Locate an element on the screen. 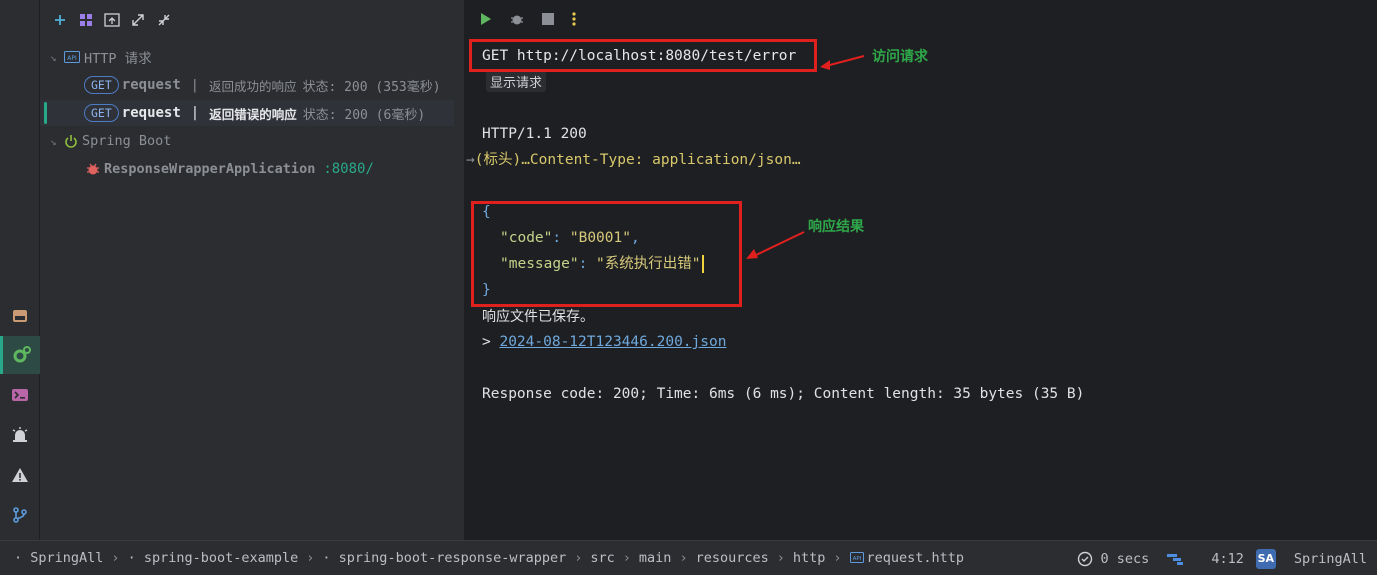  breadcrumb-item: · spring-boot-example is located at coordinates (213, 558).